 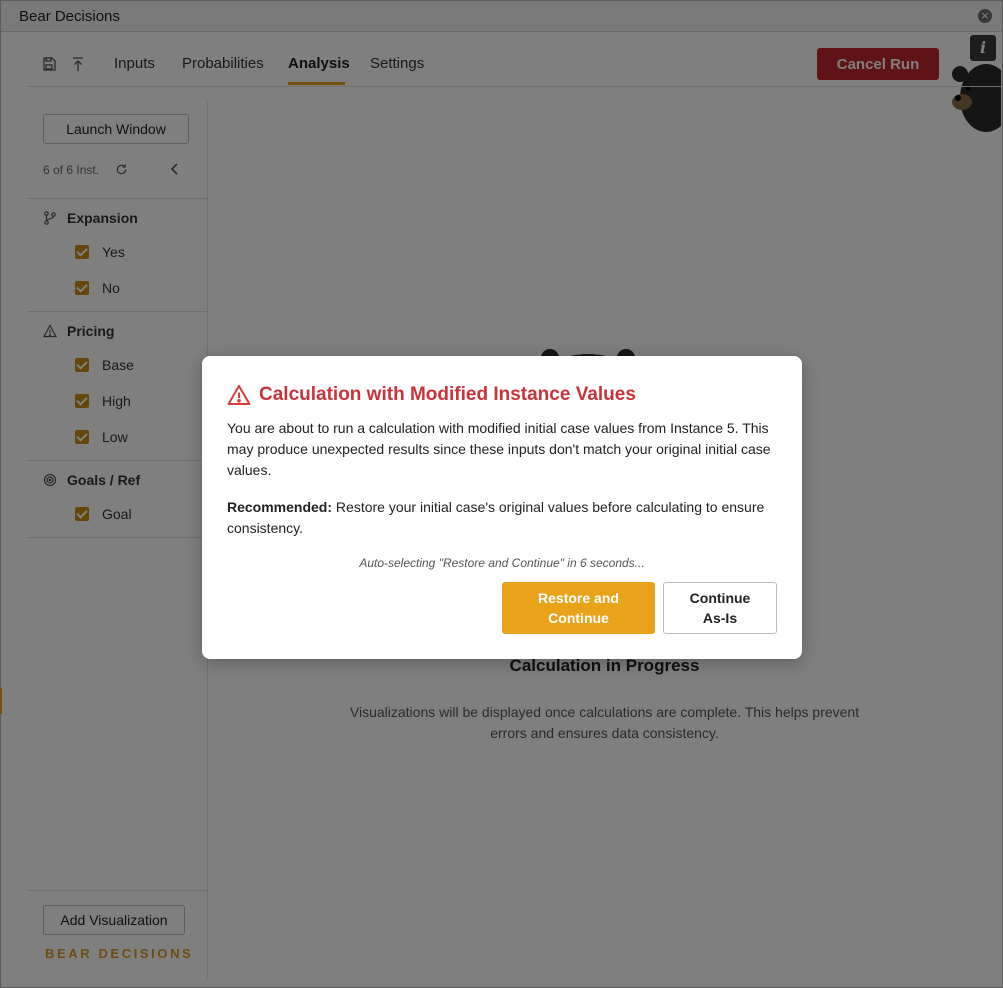 What do you see at coordinates (720, 618) in the screenshot?
I see `continue-label-line2: As-Is` at bounding box center [720, 618].